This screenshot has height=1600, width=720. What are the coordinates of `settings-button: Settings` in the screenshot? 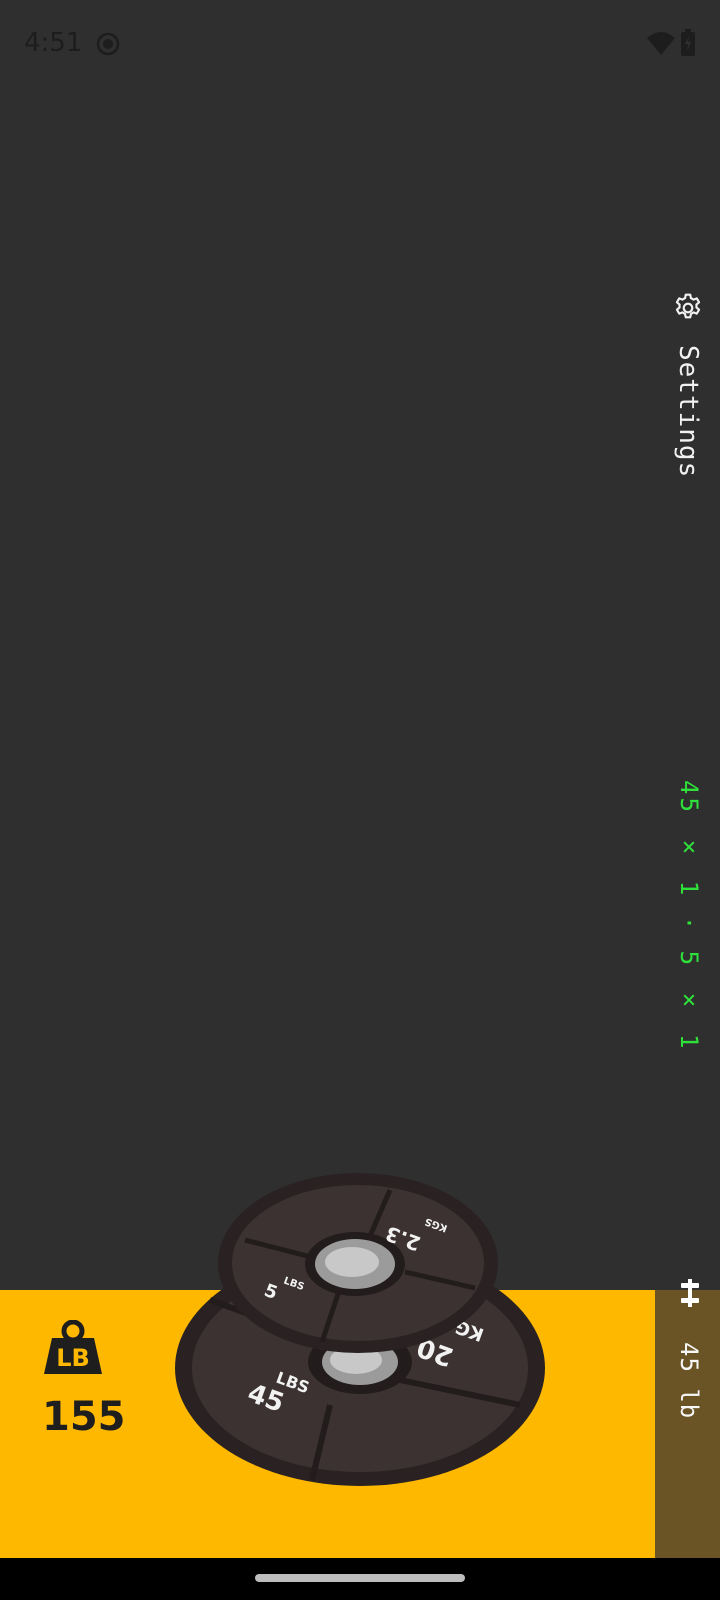 It's located at (690, 381).